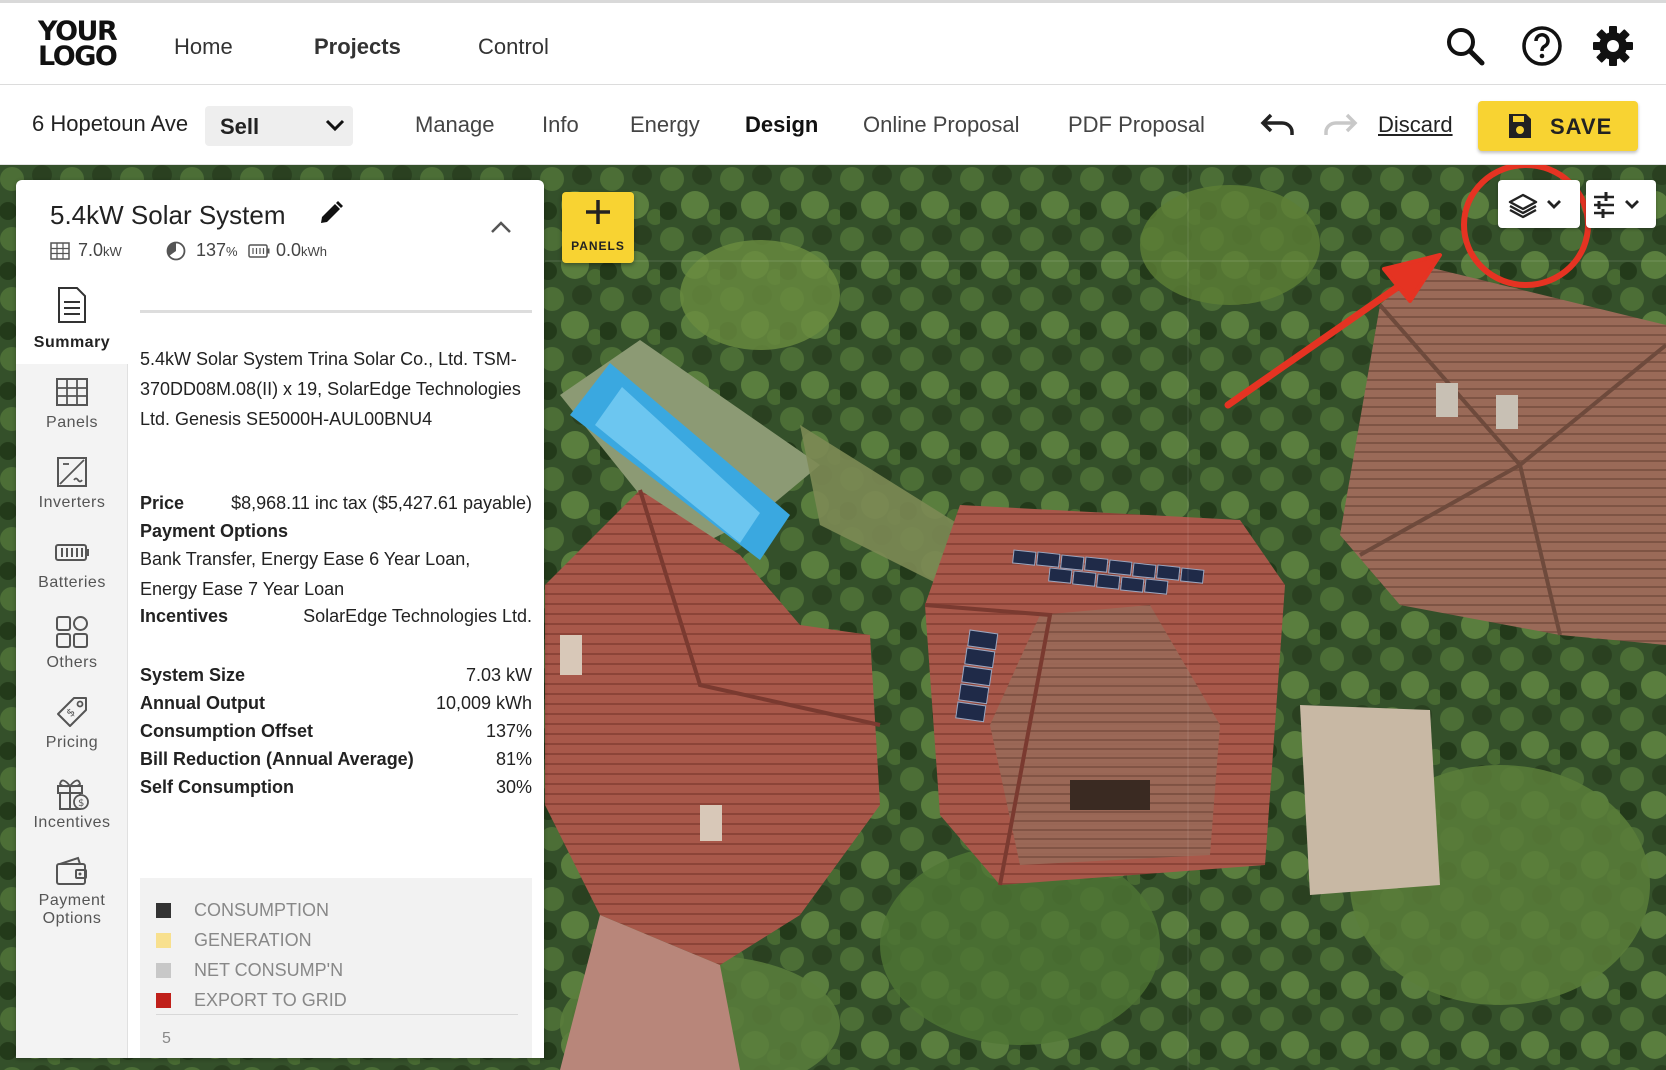 The width and height of the screenshot is (1666, 1070). Describe the element at coordinates (261, 910) in the screenshot. I see `legend-label: CONSUMPTION` at that location.